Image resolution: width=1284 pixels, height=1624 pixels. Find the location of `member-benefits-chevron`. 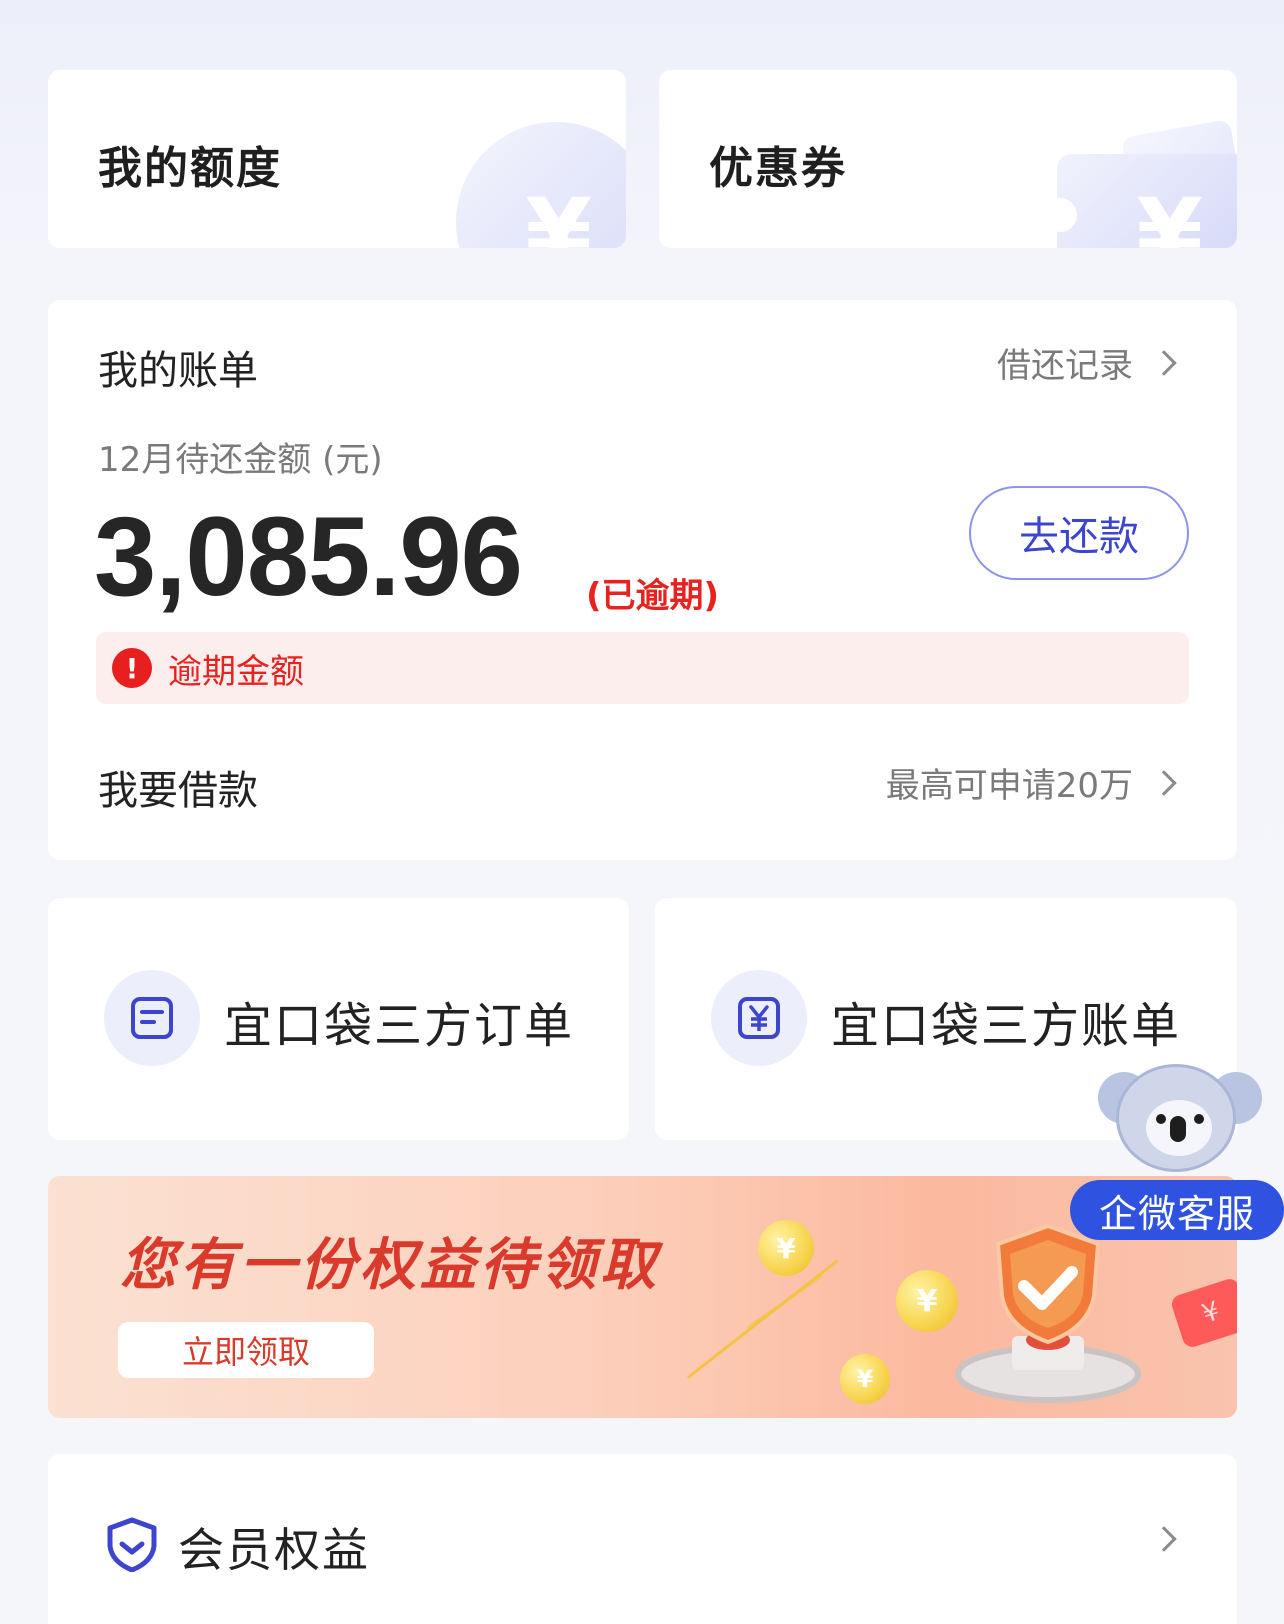

member-benefits-chevron is located at coordinates (1165, 1539).